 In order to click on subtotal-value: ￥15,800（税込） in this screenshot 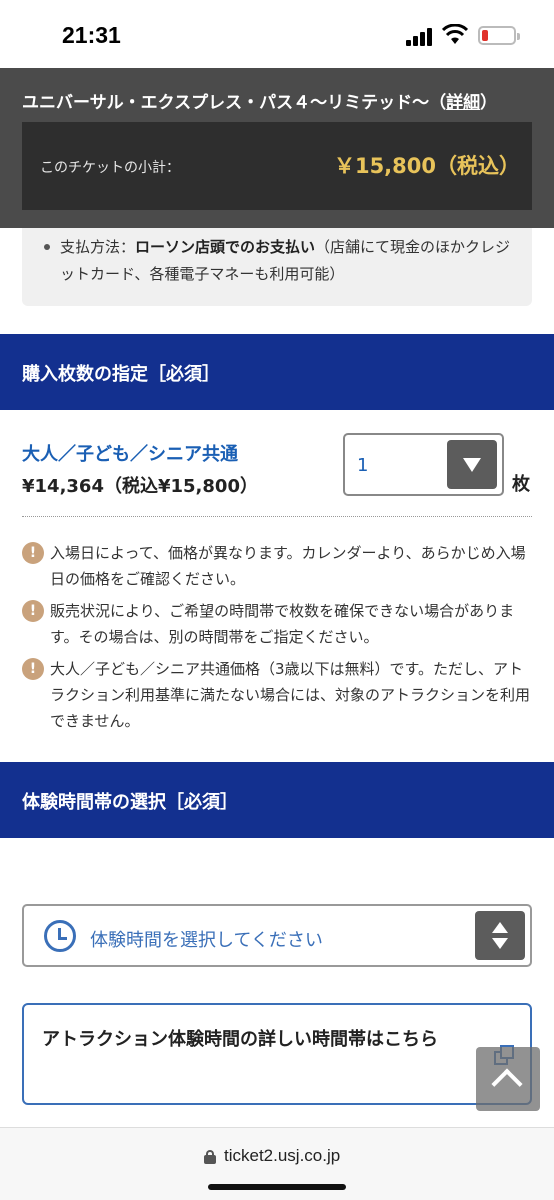, I will do `click(426, 166)`.